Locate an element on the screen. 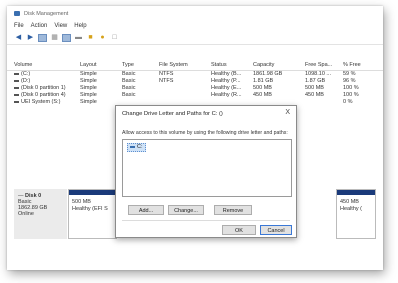 The image size is (398, 283). volume-name: (C:) is located at coordinates (26, 74).